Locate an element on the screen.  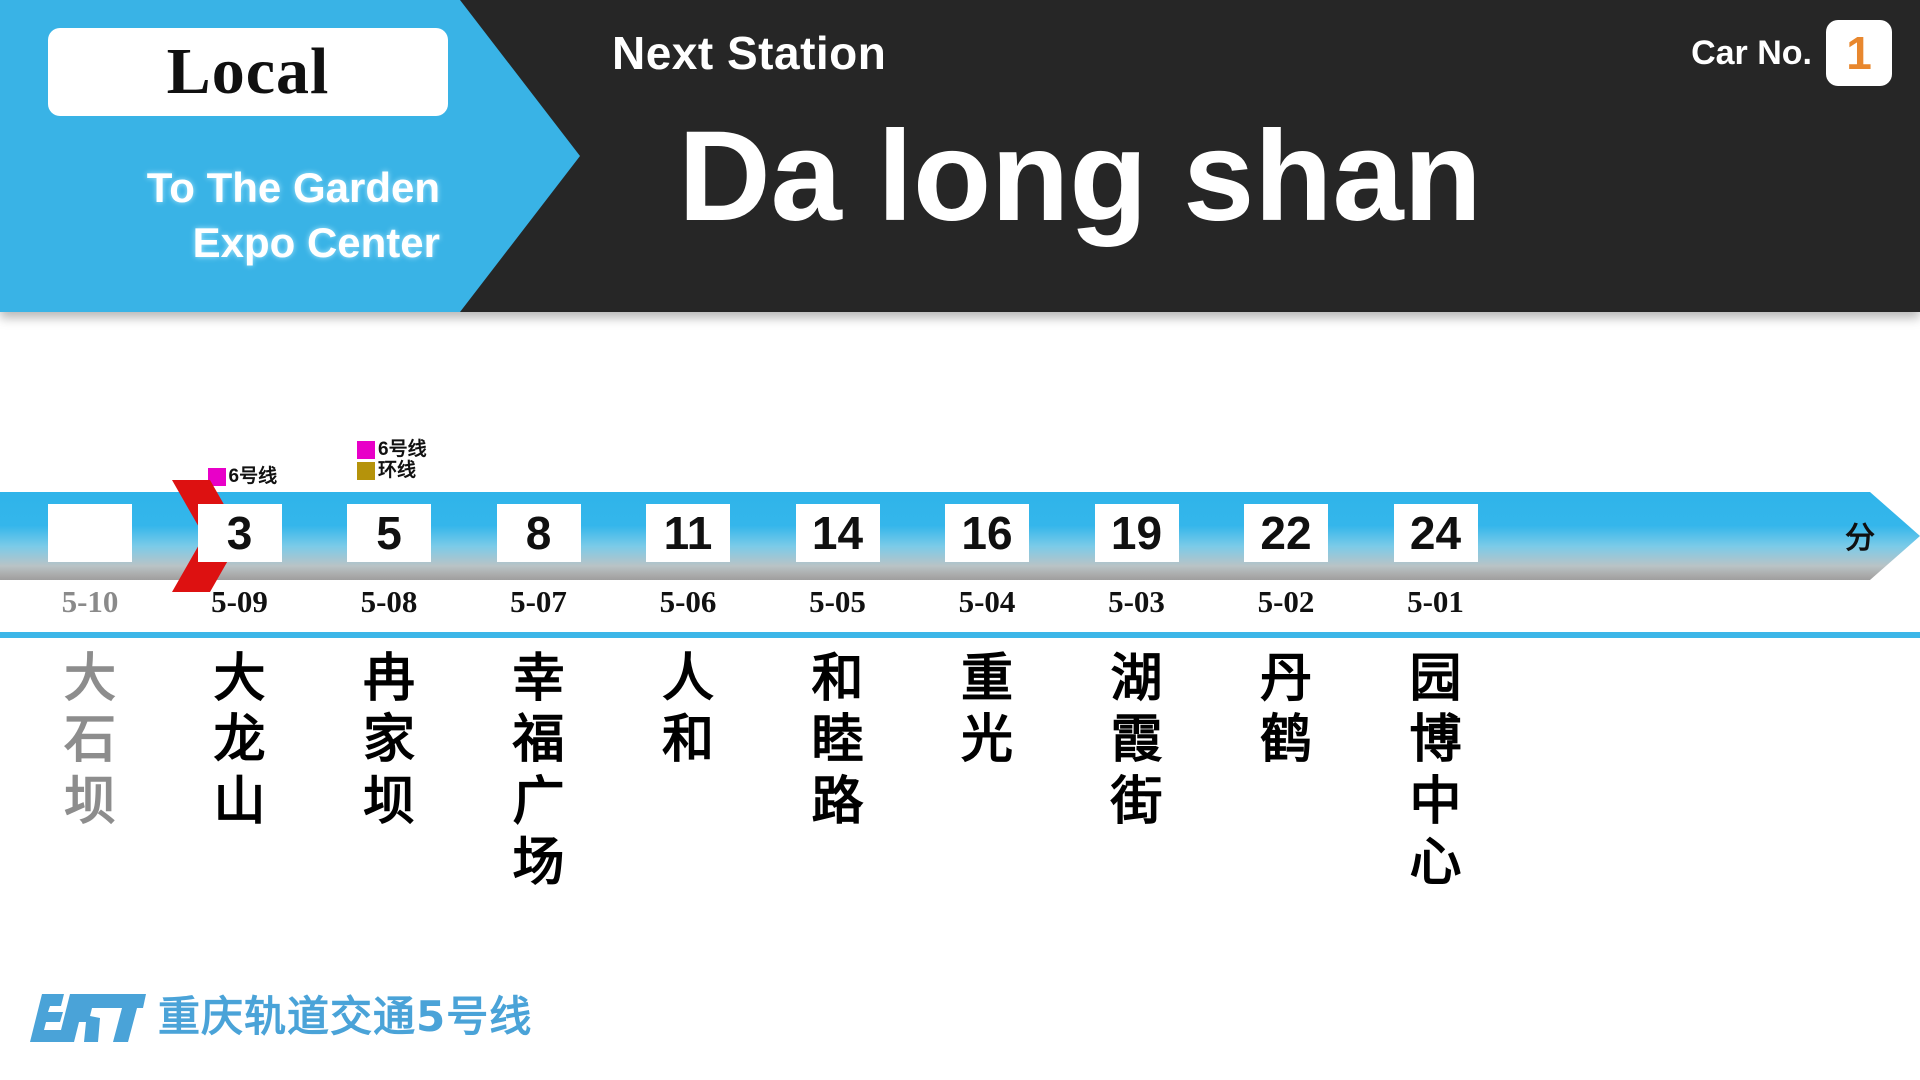
station-name-char: 家 is located at coordinates (388, 740).